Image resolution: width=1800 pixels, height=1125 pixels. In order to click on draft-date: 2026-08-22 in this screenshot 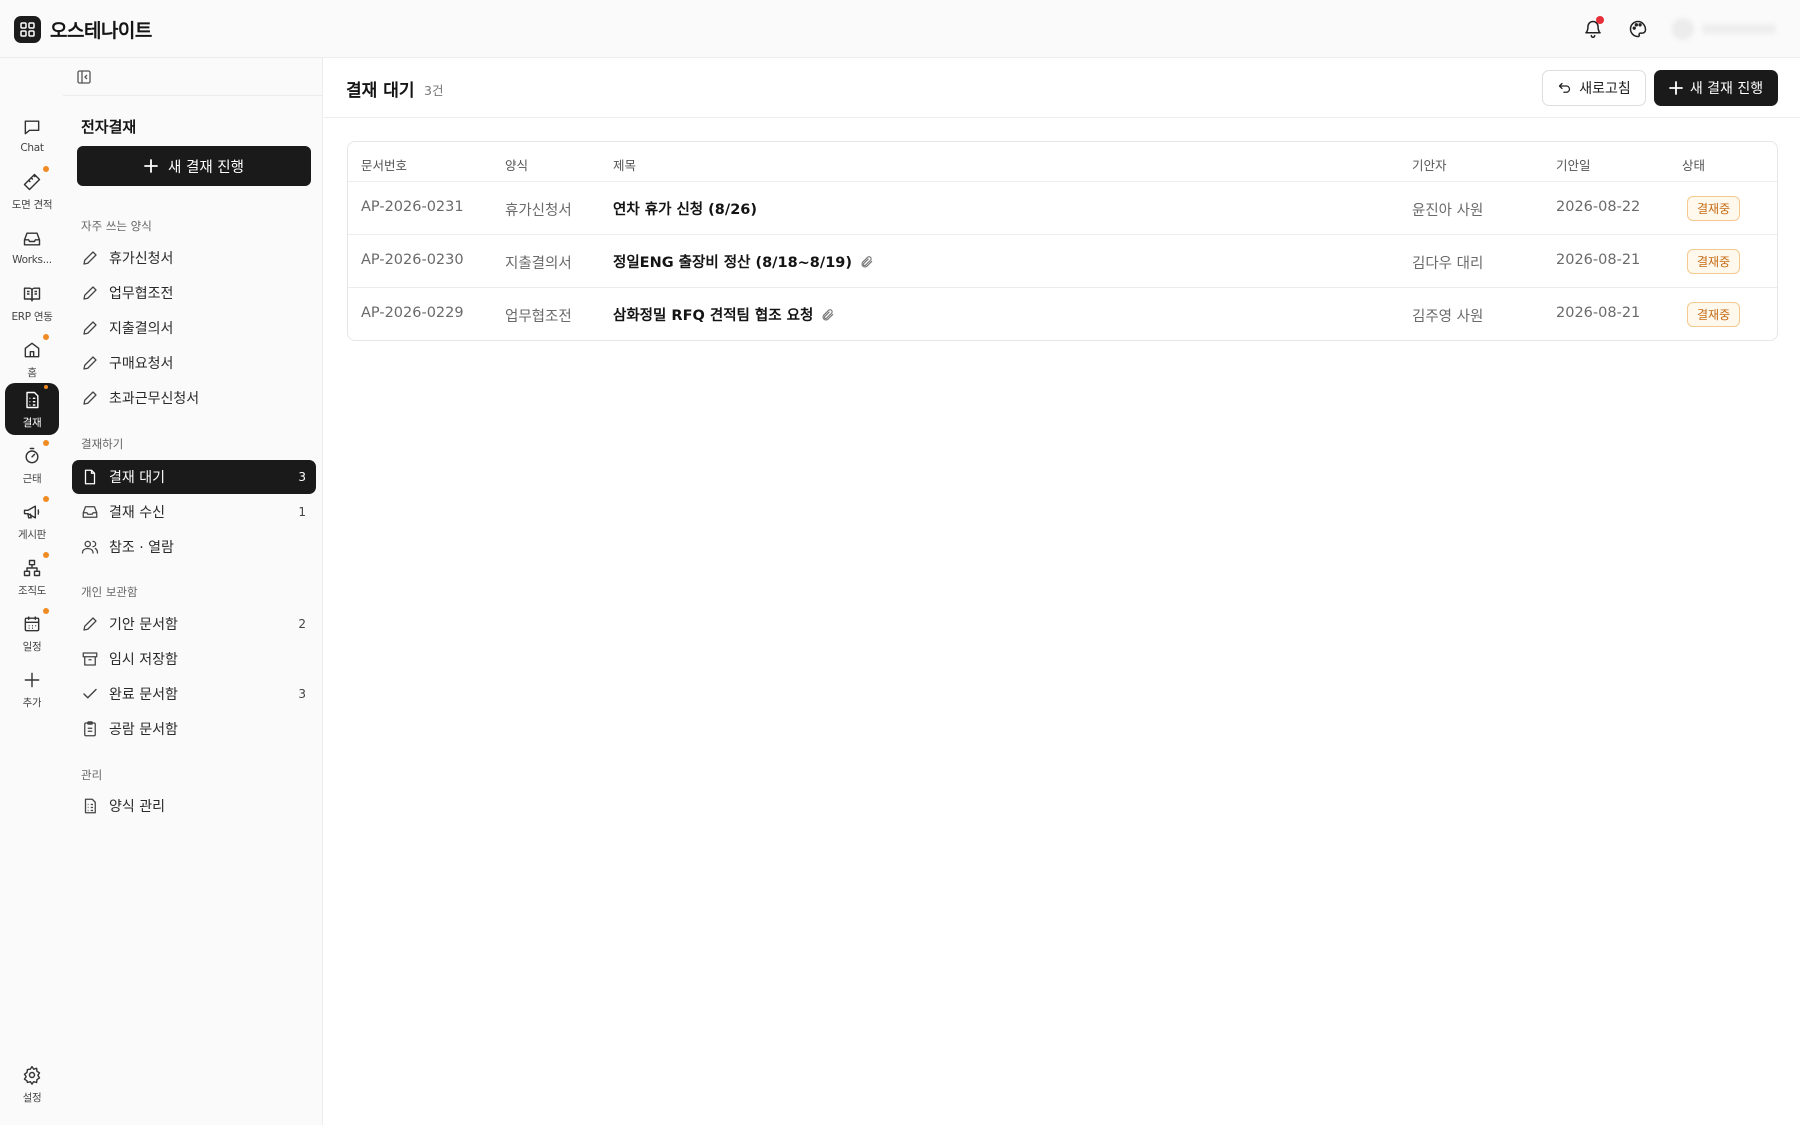, I will do `click(1598, 207)`.